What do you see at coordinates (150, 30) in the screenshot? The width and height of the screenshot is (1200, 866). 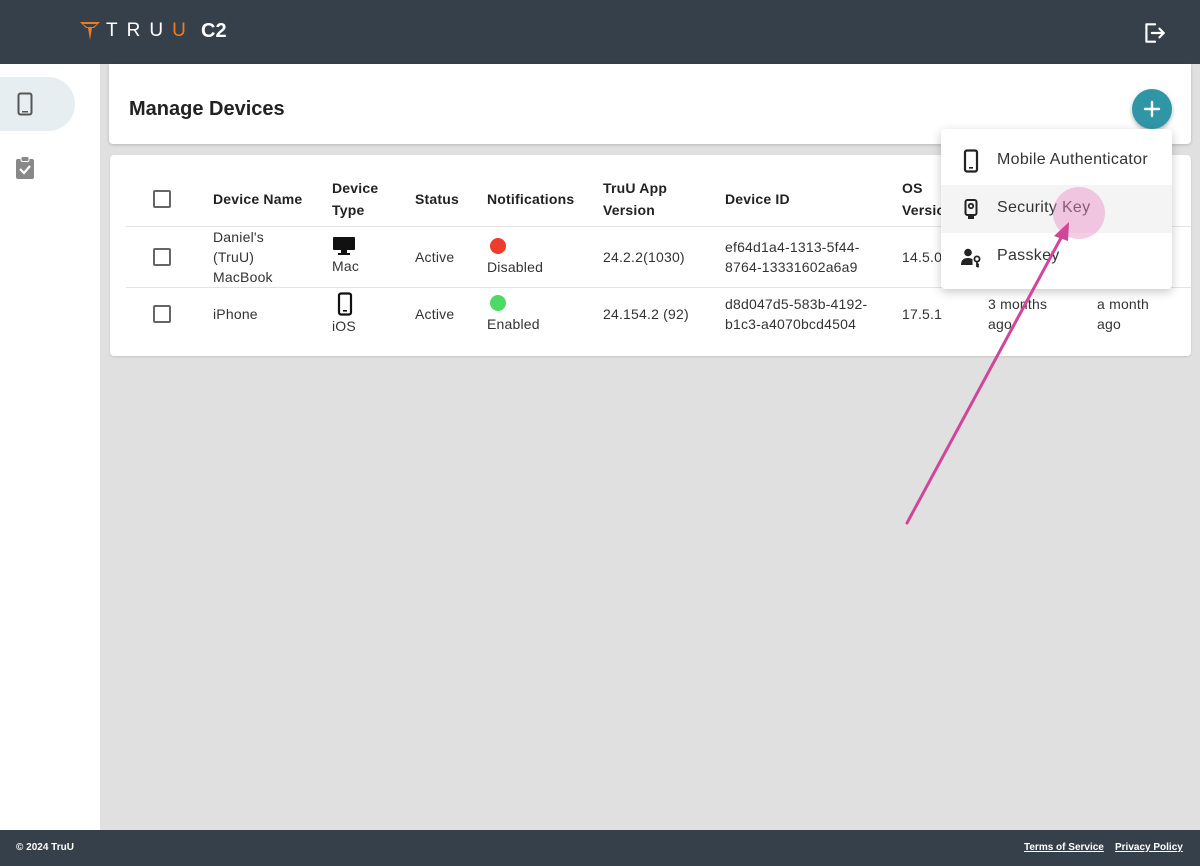 I see `logo-wordmark: TRUU` at bounding box center [150, 30].